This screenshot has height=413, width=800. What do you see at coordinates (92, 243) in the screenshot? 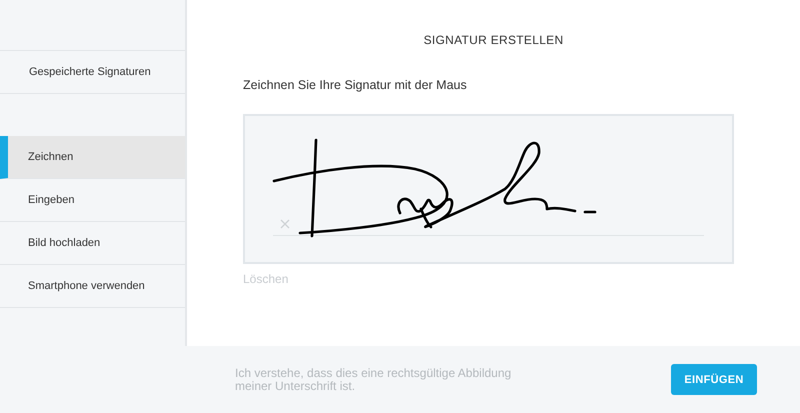
I see `sidebar-item: Bild hochladen` at bounding box center [92, 243].